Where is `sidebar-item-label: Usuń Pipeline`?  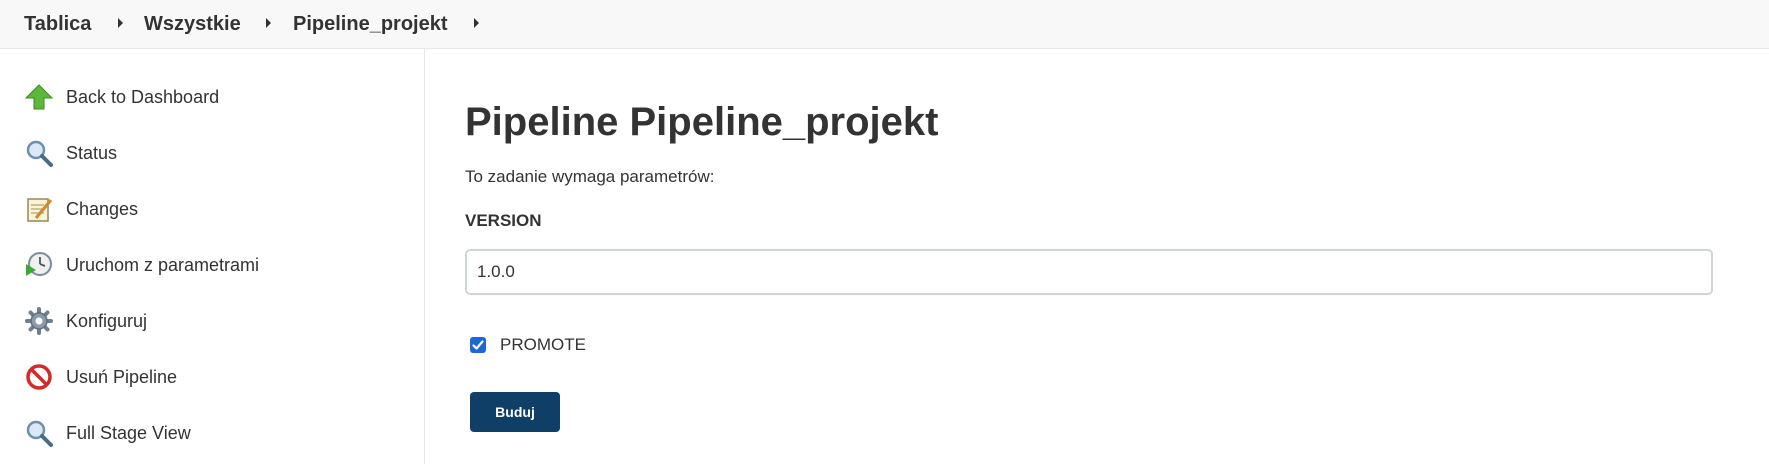
sidebar-item-label: Usuń Pipeline is located at coordinates (122, 376).